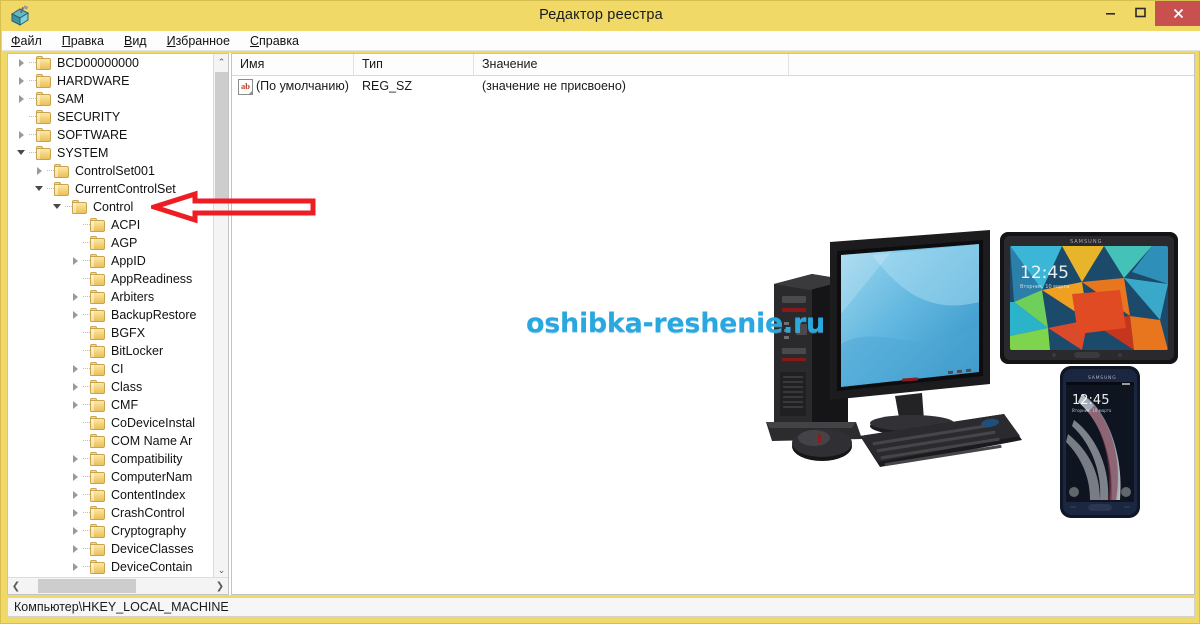 This screenshot has height=624, width=1200. Describe the element at coordinates (31, 40) in the screenshot. I see `menu-rest-file: айл` at that location.